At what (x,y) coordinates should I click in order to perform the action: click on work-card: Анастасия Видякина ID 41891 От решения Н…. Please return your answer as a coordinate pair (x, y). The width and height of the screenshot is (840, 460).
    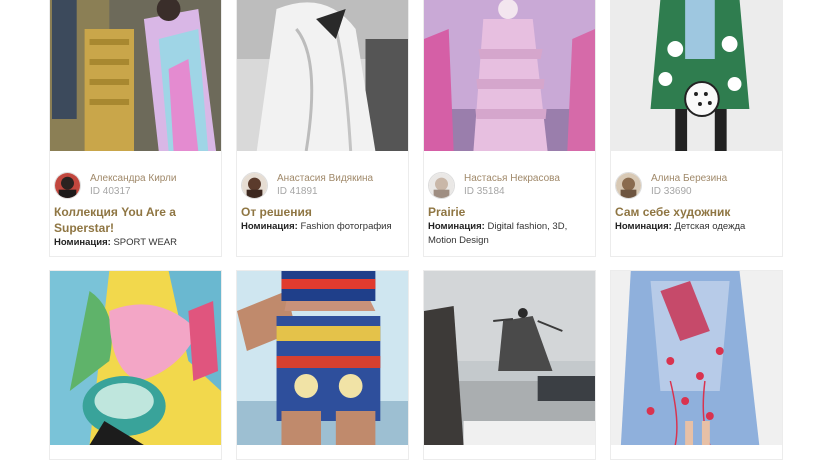
    Looking at the image, I should click on (322, 128).